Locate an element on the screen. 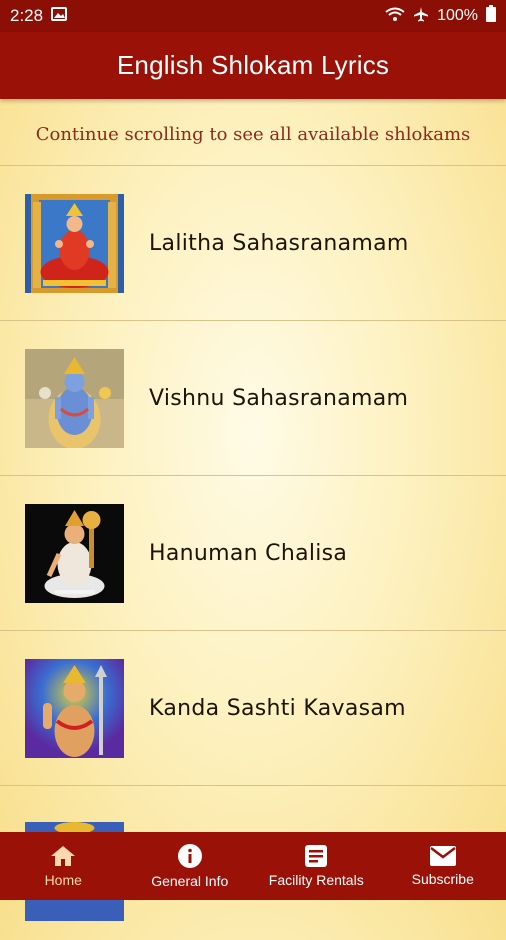 This screenshot has width=506, height=940. app-bar: English Shlokam Lyrics is located at coordinates (253, 65).